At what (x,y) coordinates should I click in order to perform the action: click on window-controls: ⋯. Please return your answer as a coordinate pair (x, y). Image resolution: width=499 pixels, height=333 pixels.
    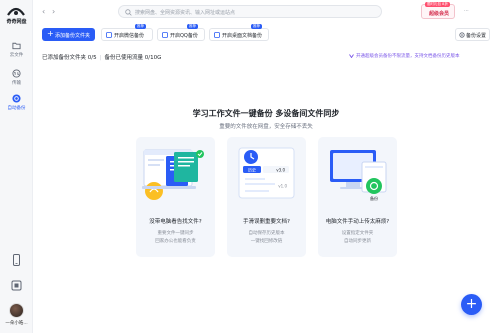
    Looking at the image, I should click on (468, 11).